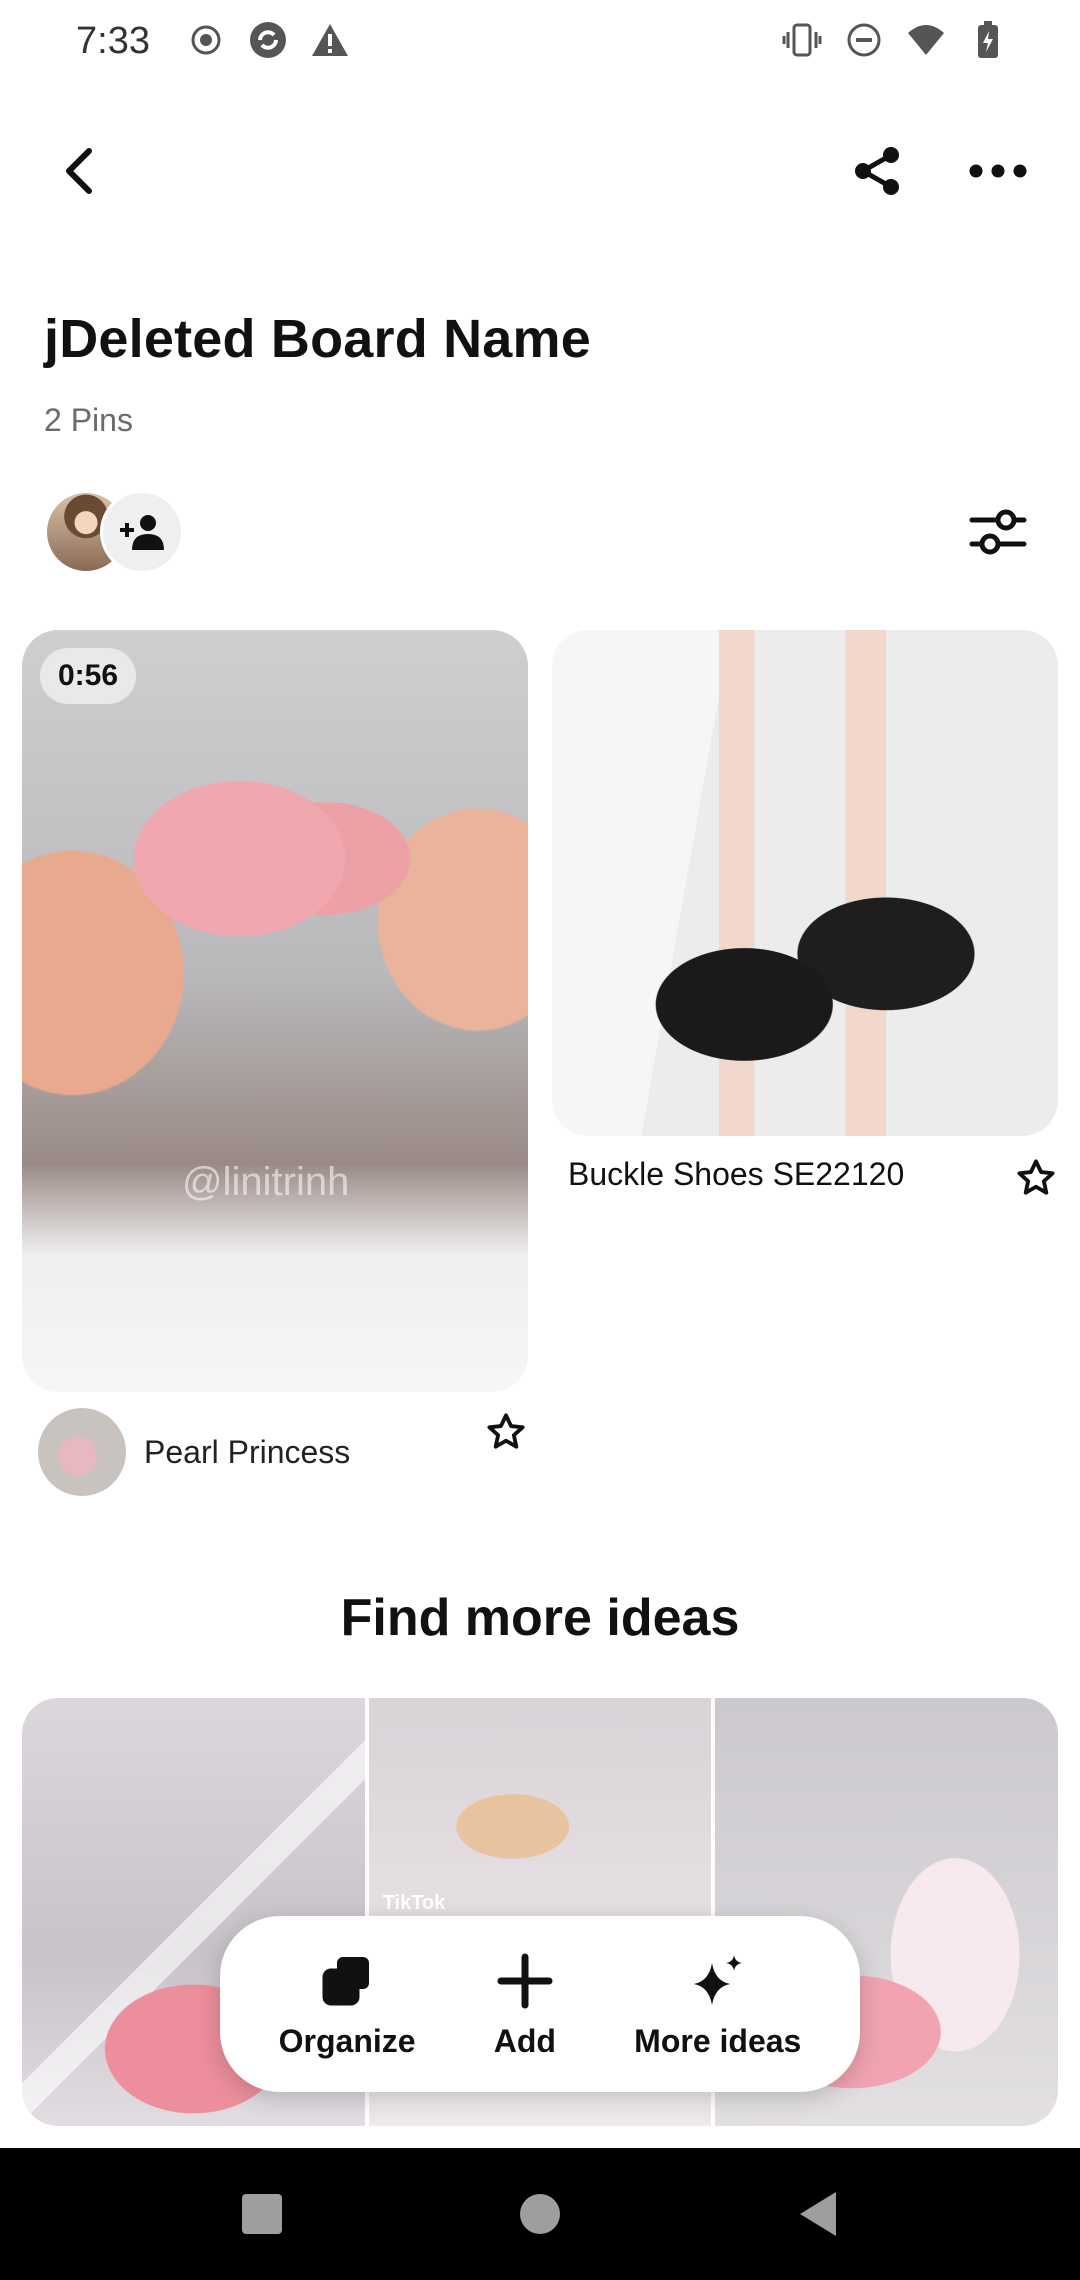  What do you see at coordinates (247, 1452) in the screenshot?
I see `pin-author-name: Pearl Princess` at bounding box center [247, 1452].